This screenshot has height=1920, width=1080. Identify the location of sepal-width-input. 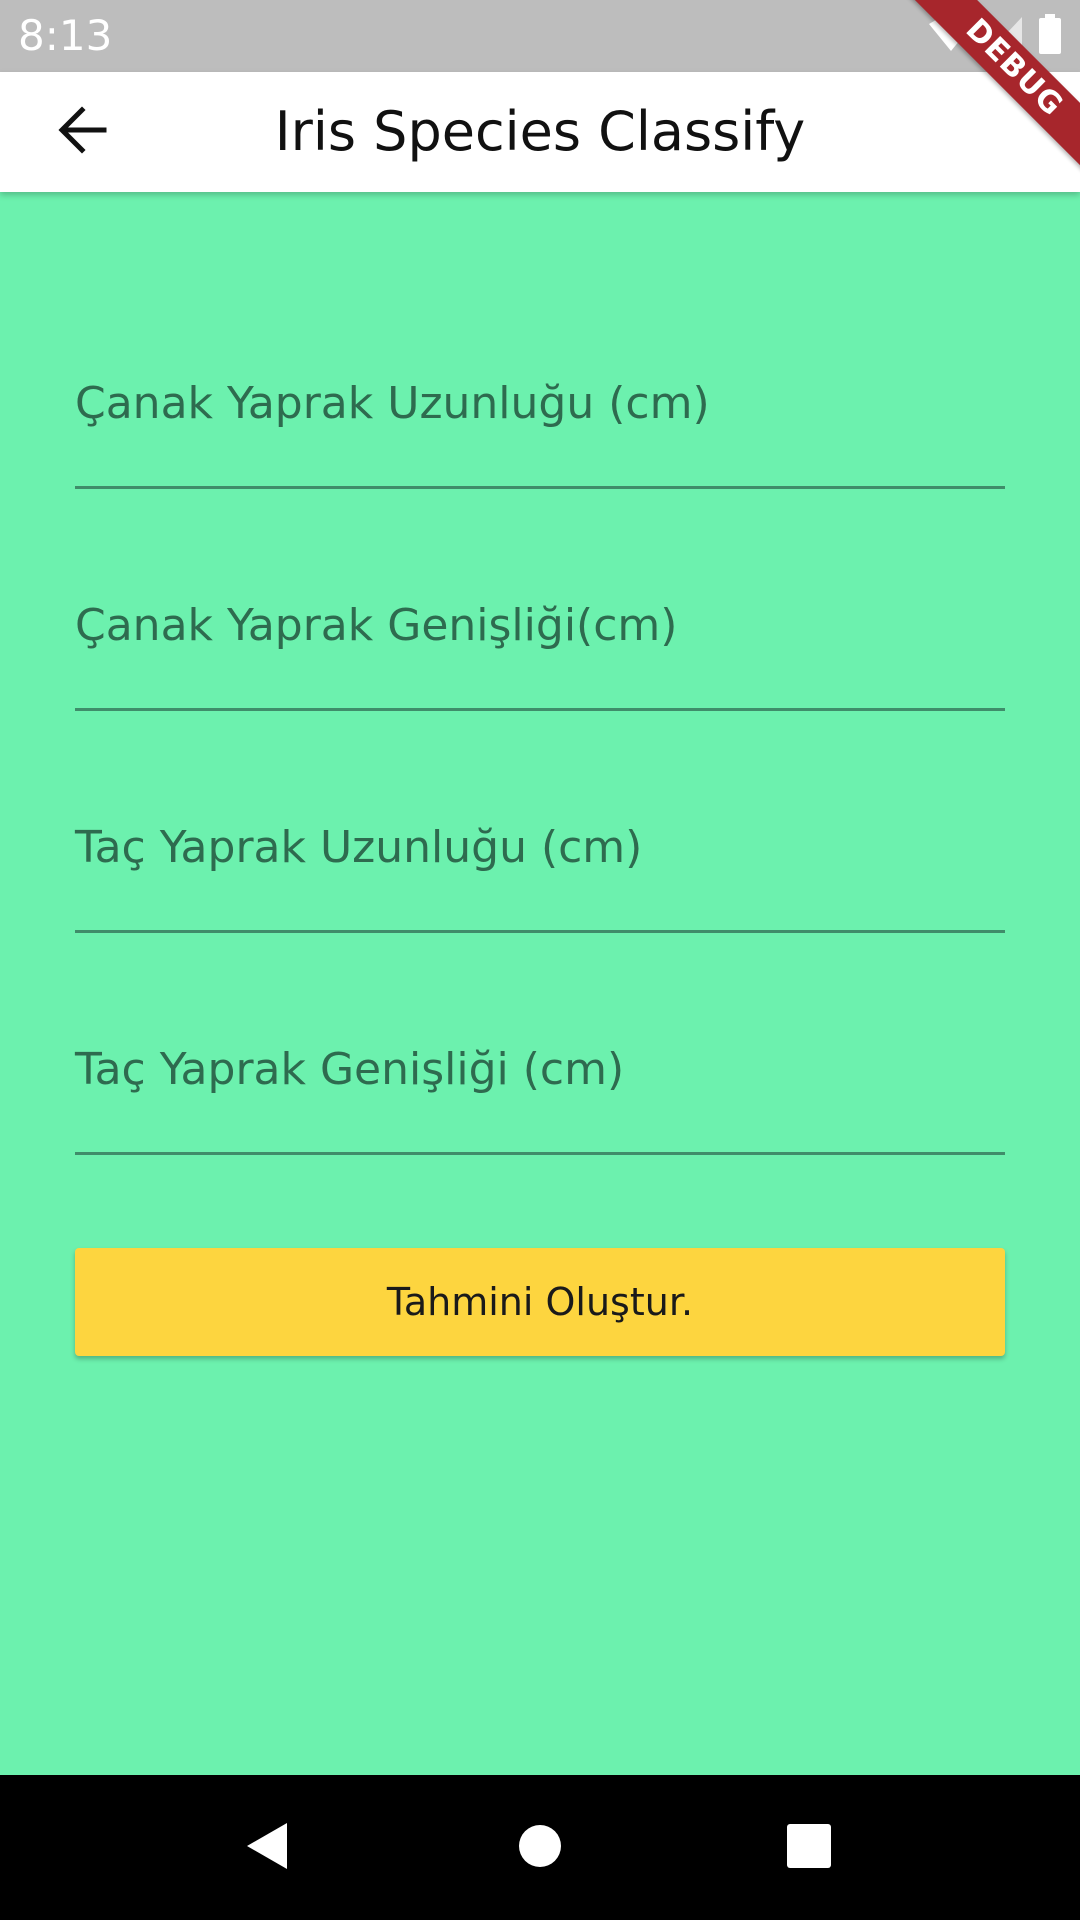
(542, 643).